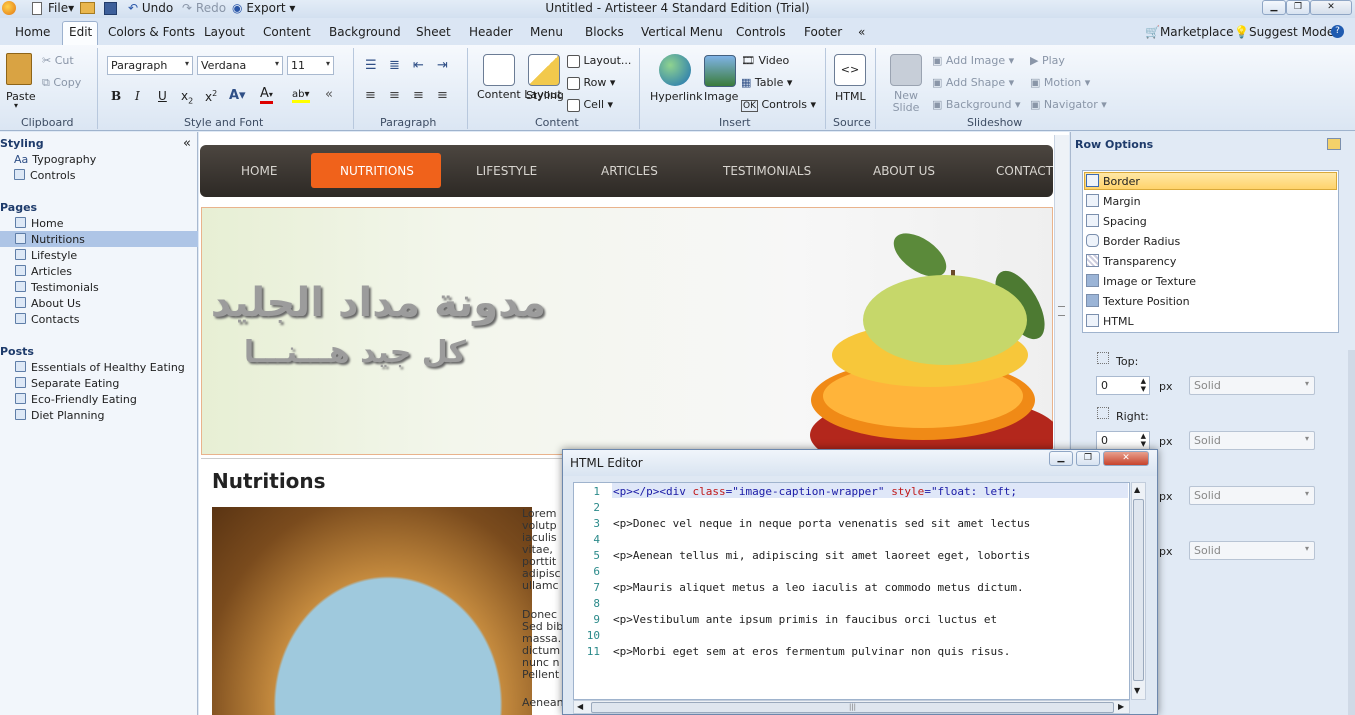  I want to click on tab-vertical-menu: Vertical Menu, so click(682, 32).